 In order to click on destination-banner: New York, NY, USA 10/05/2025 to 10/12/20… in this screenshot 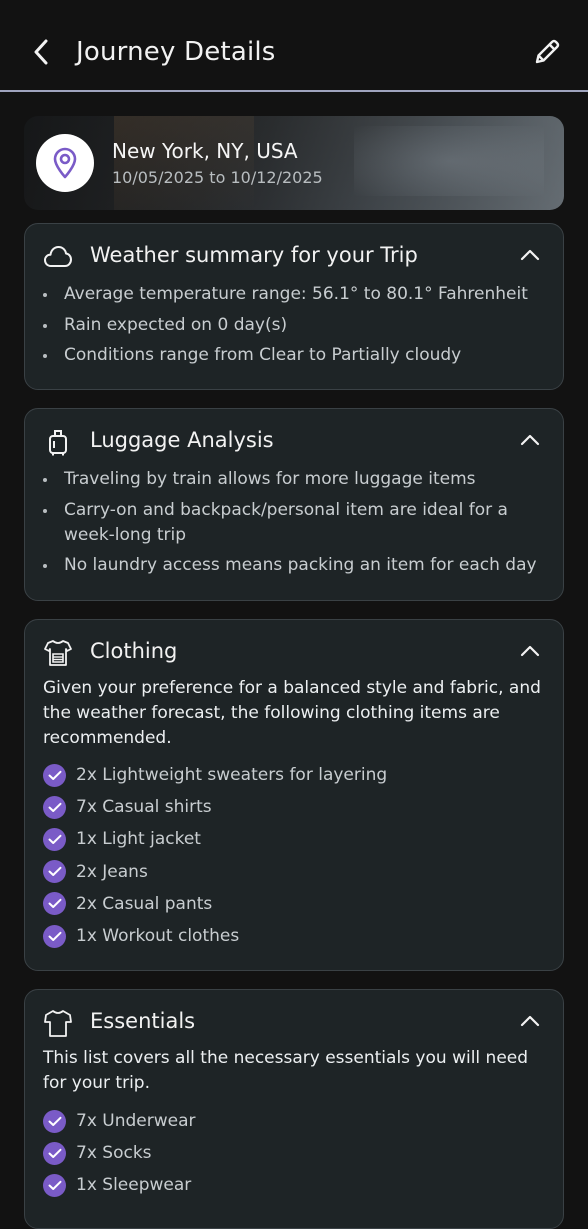, I will do `click(294, 163)`.